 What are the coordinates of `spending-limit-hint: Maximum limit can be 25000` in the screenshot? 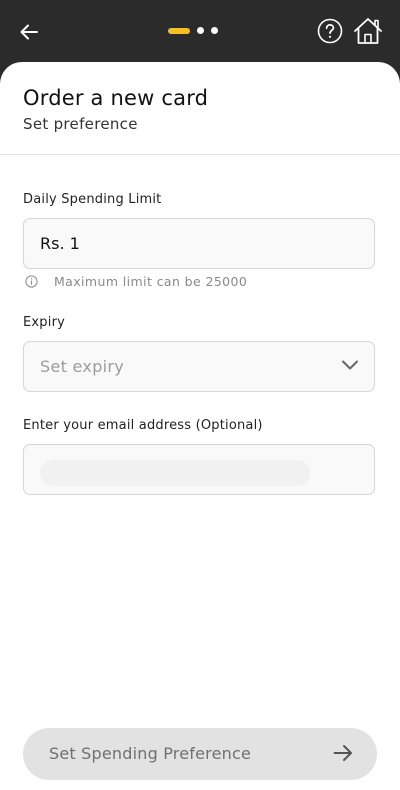 It's located at (136, 281).